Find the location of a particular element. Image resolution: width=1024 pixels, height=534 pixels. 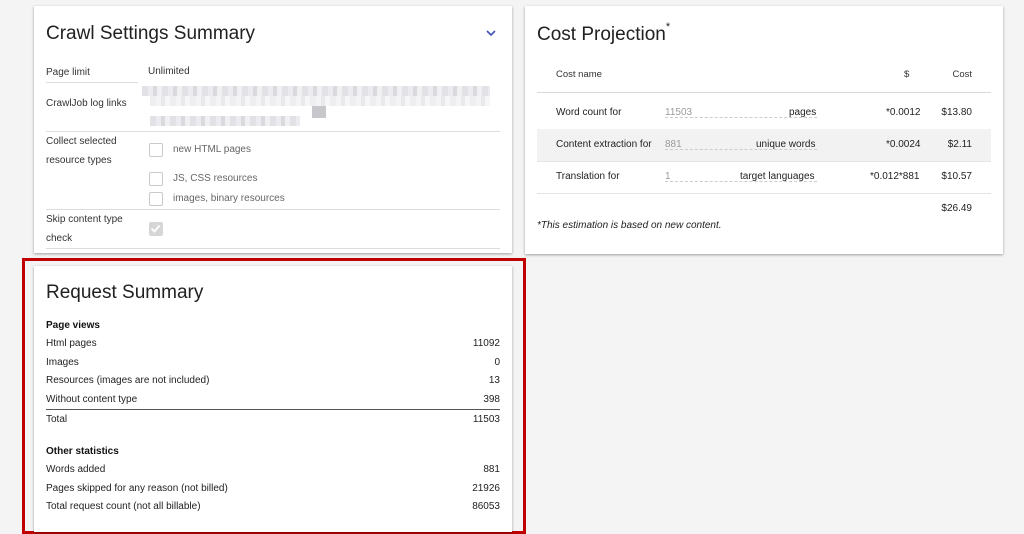

log-links-label: CrawlJob log links is located at coordinates (86, 103).